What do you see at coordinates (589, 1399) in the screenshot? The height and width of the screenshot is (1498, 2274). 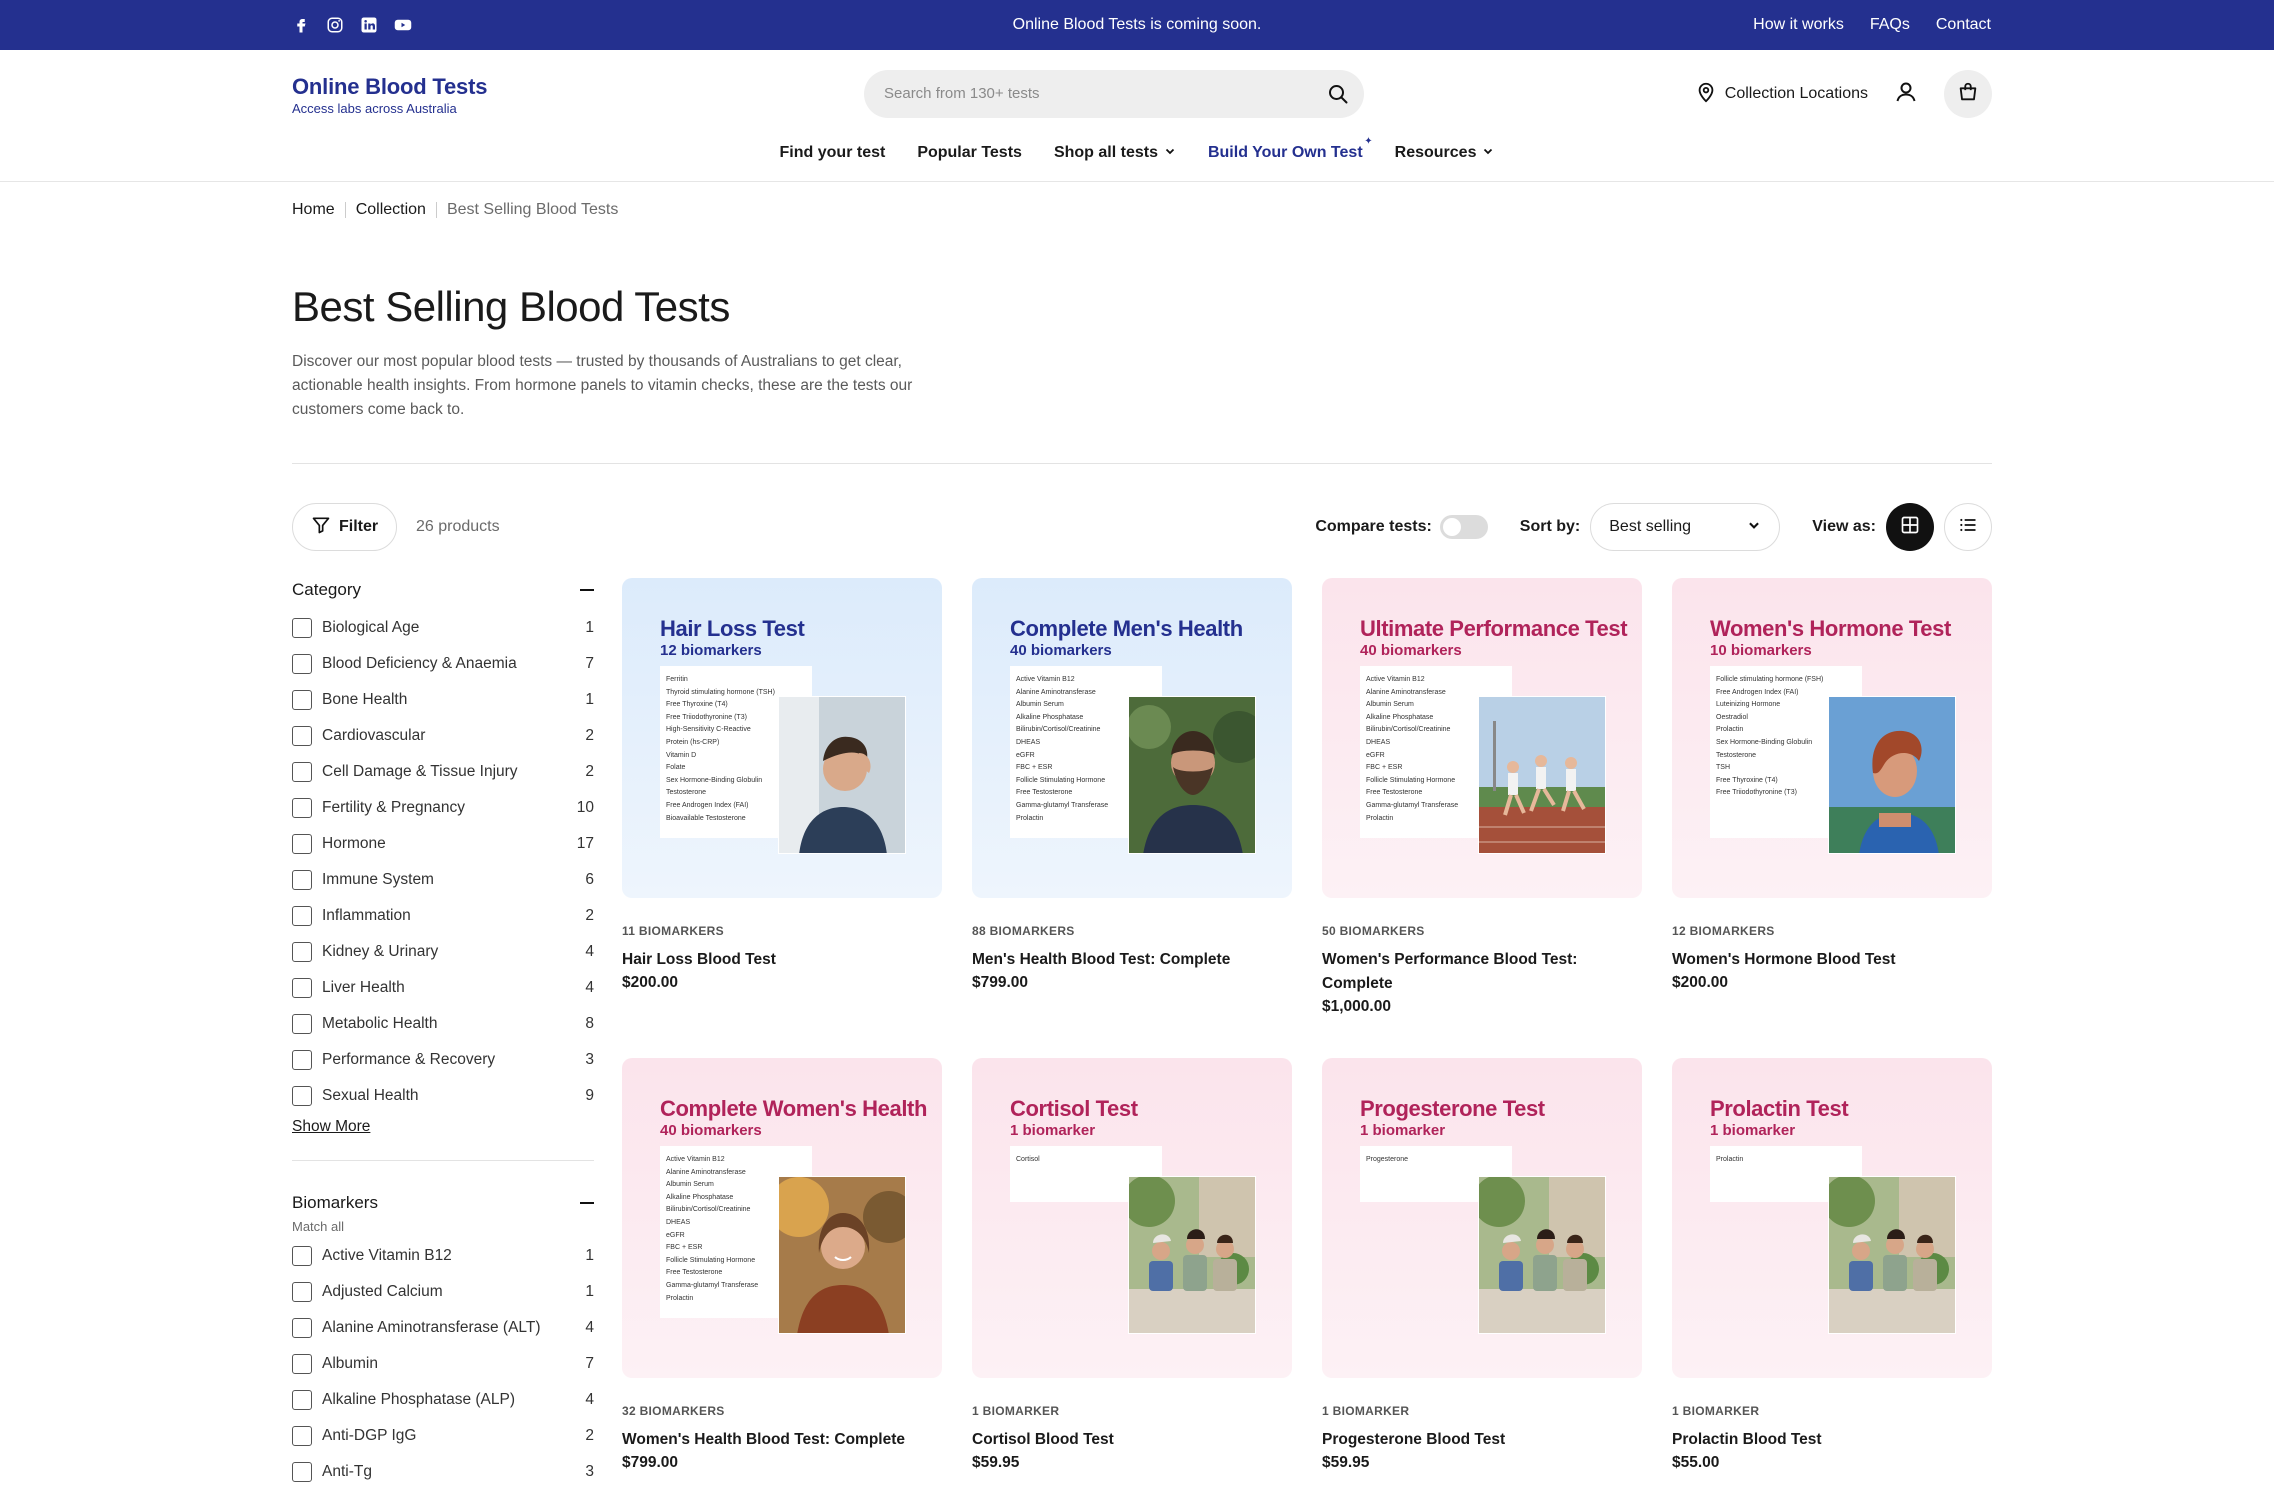 I see `filter-option-count: 4` at bounding box center [589, 1399].